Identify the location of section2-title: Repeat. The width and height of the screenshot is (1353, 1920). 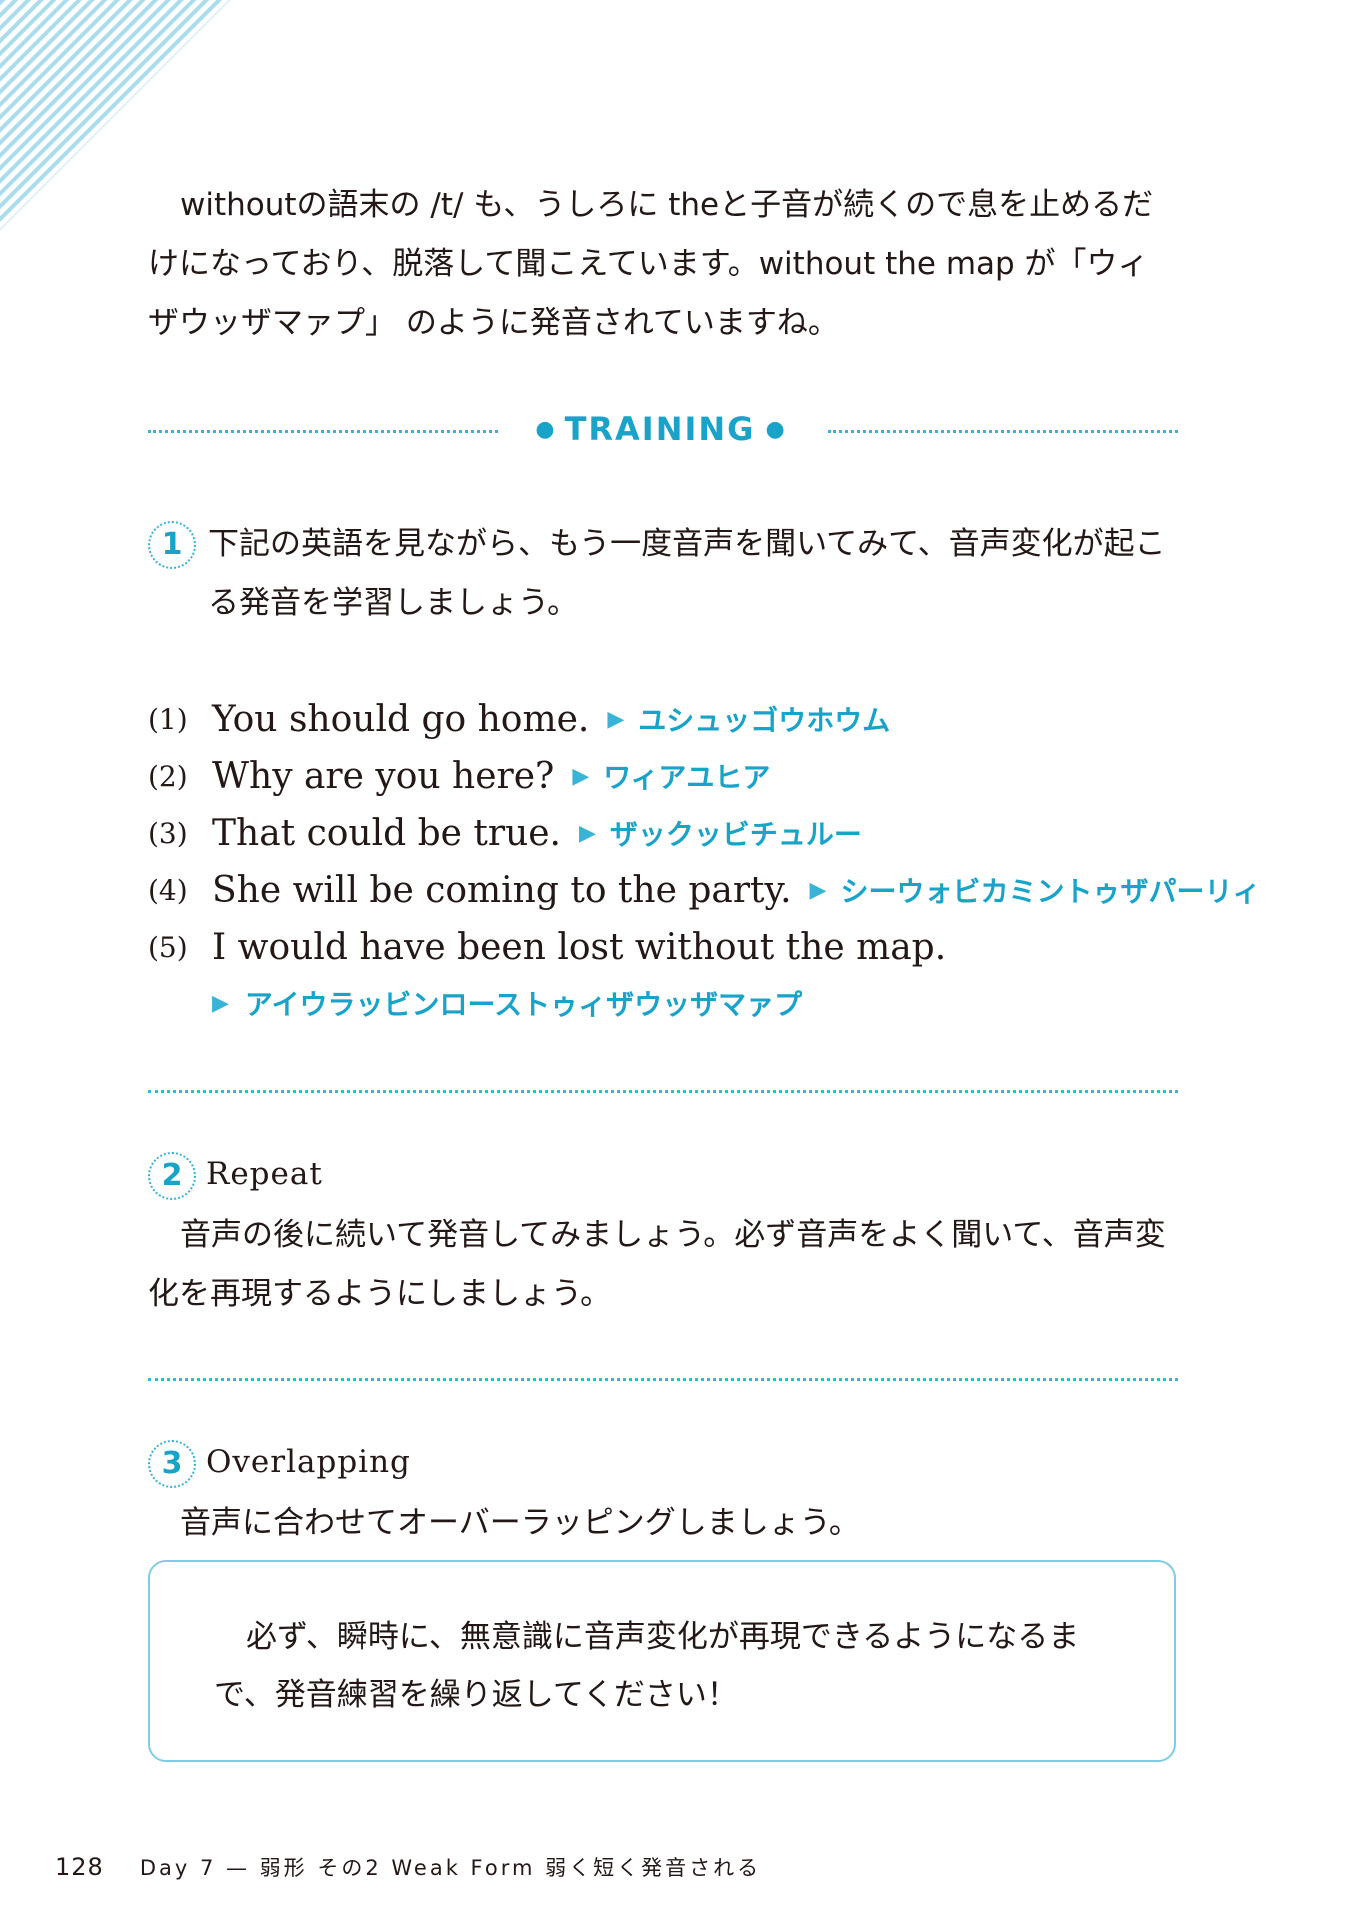
(264, 1174).